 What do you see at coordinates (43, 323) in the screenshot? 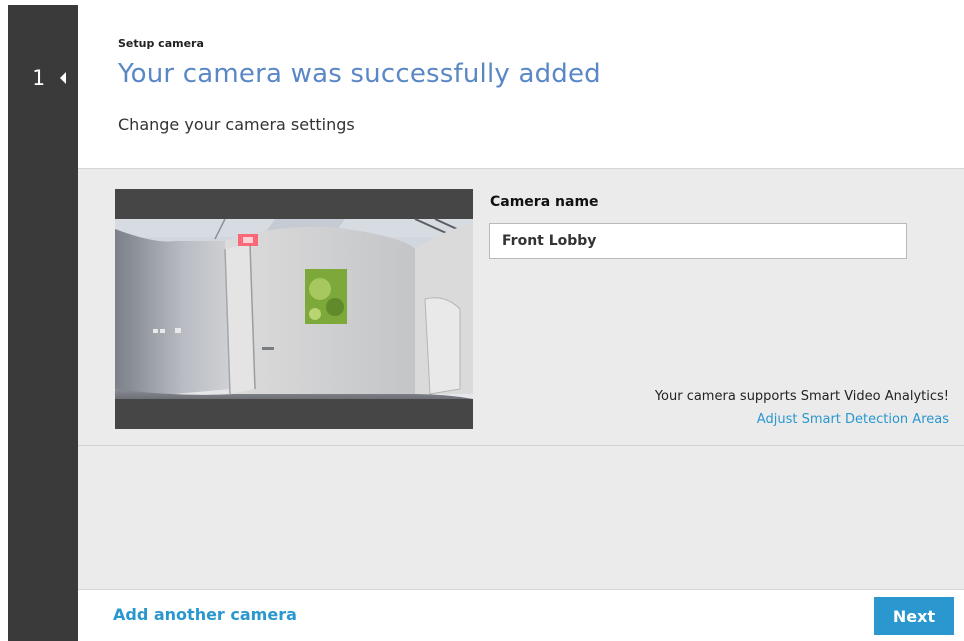
I see `step-rail` at bounding box center [43, 323].